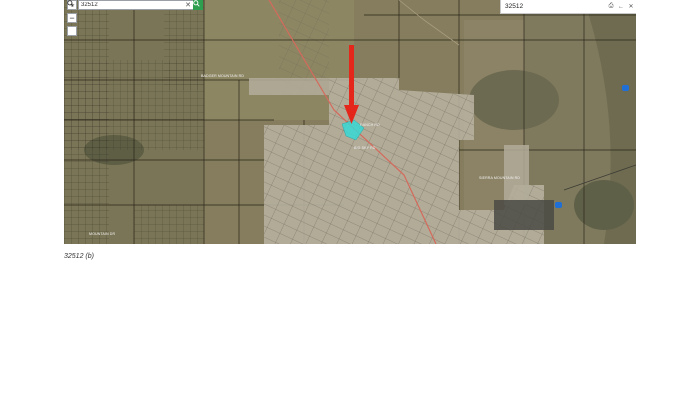 This screenshot has height=410, width=700. I want to click on road-label: RANCH RD, so click(370, 125).